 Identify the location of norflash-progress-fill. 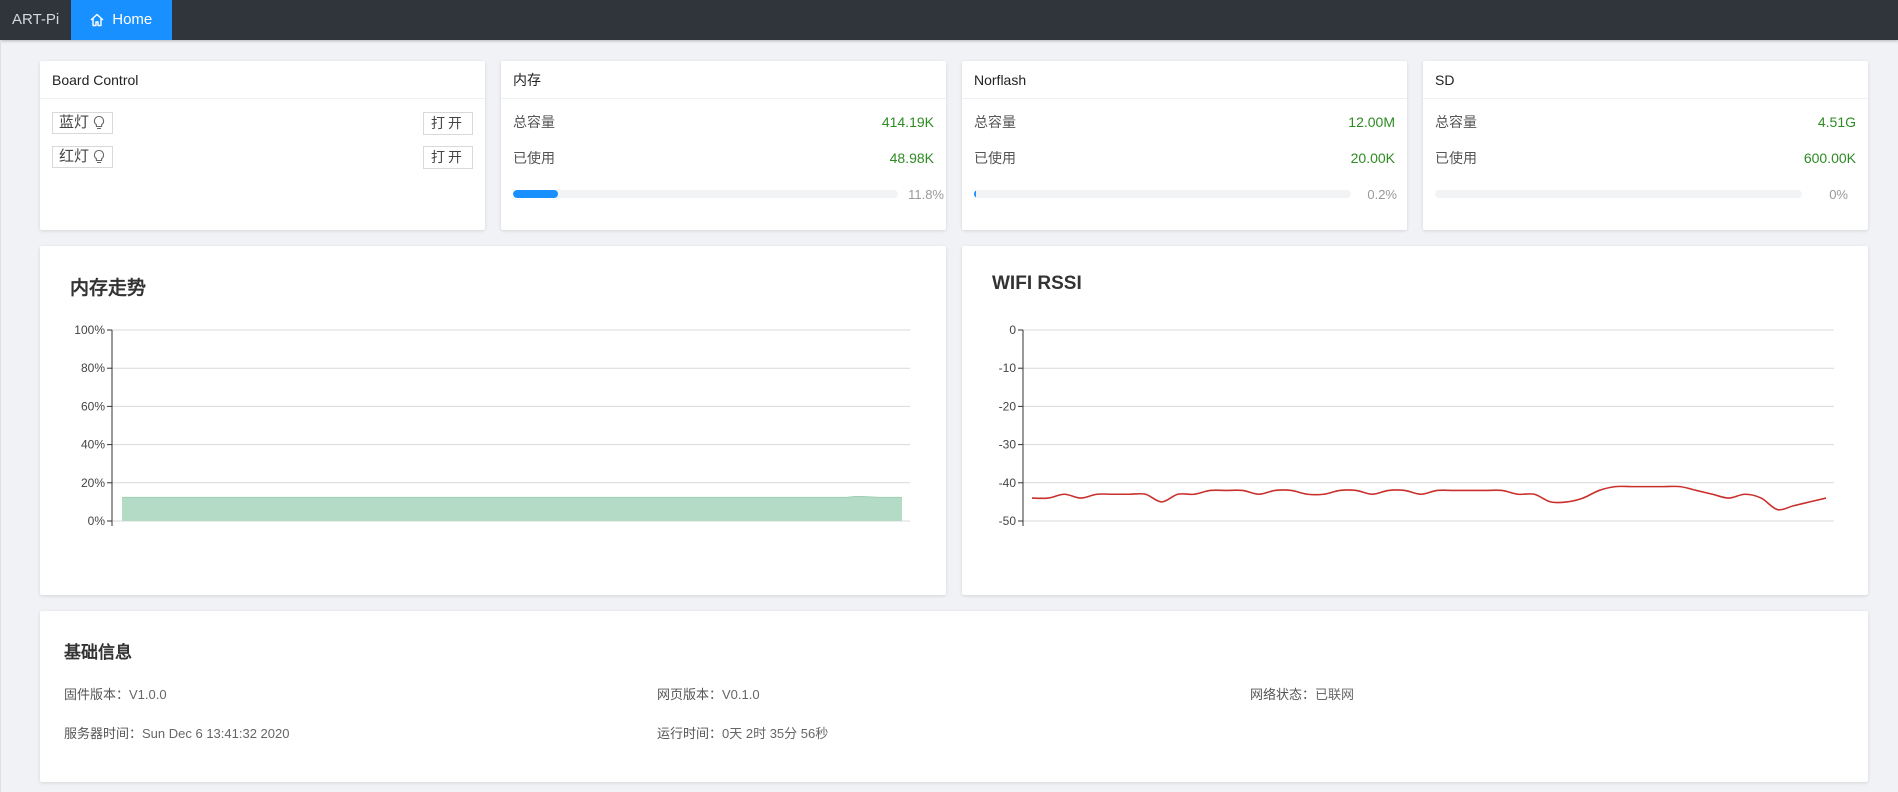
(975, 194).